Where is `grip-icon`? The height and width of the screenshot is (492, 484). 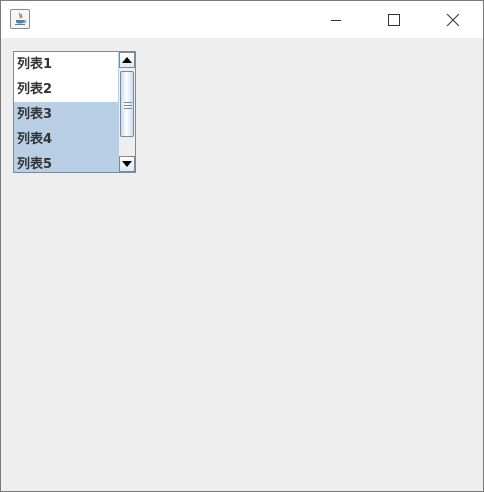 grip-icon is located at coordinates (128, 105).